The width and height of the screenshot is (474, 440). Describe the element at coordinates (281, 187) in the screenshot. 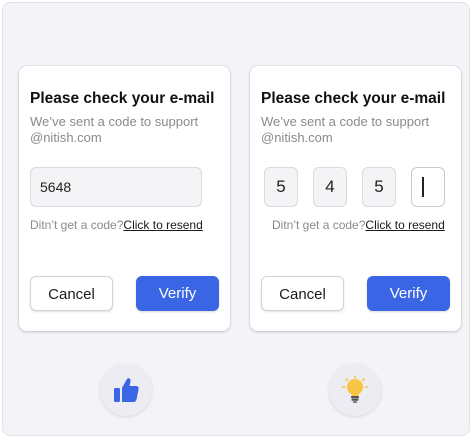

I see `code-digit-1: 5` at that location.